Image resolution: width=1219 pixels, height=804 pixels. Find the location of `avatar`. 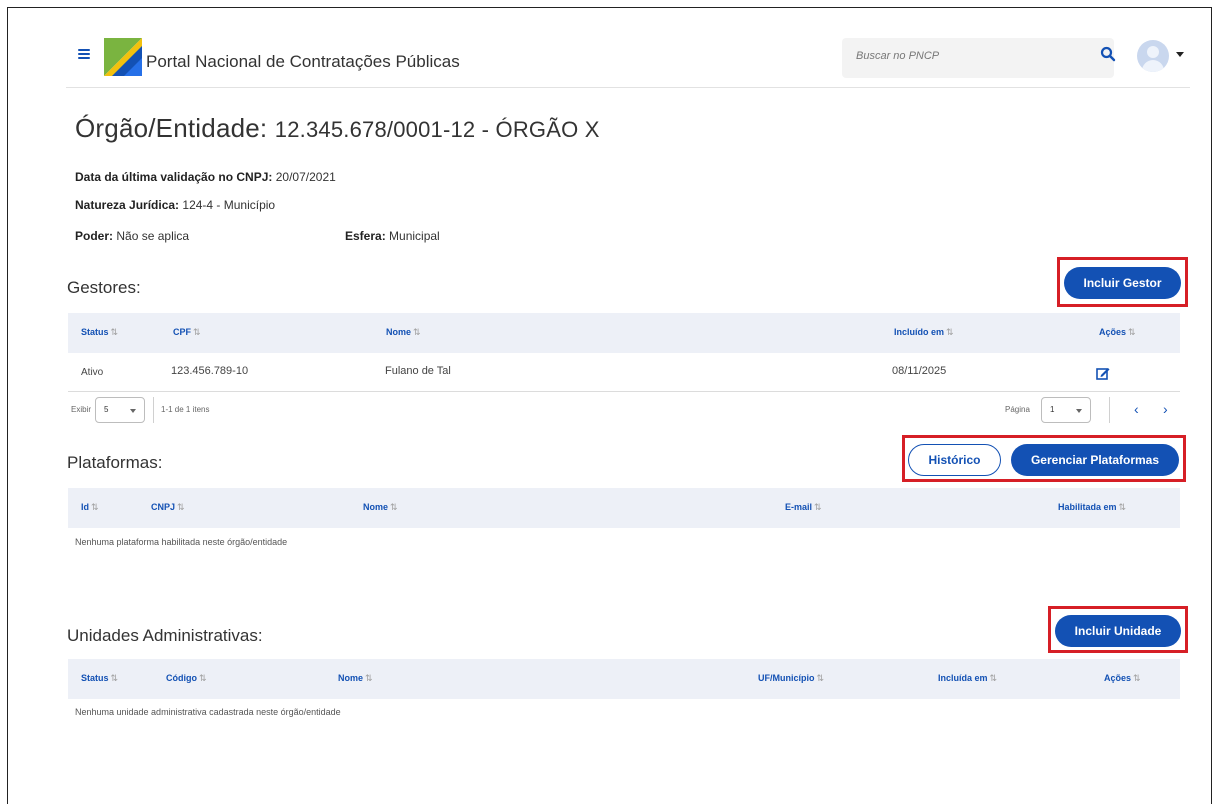

avatar is located at coordinates (1153, 56).